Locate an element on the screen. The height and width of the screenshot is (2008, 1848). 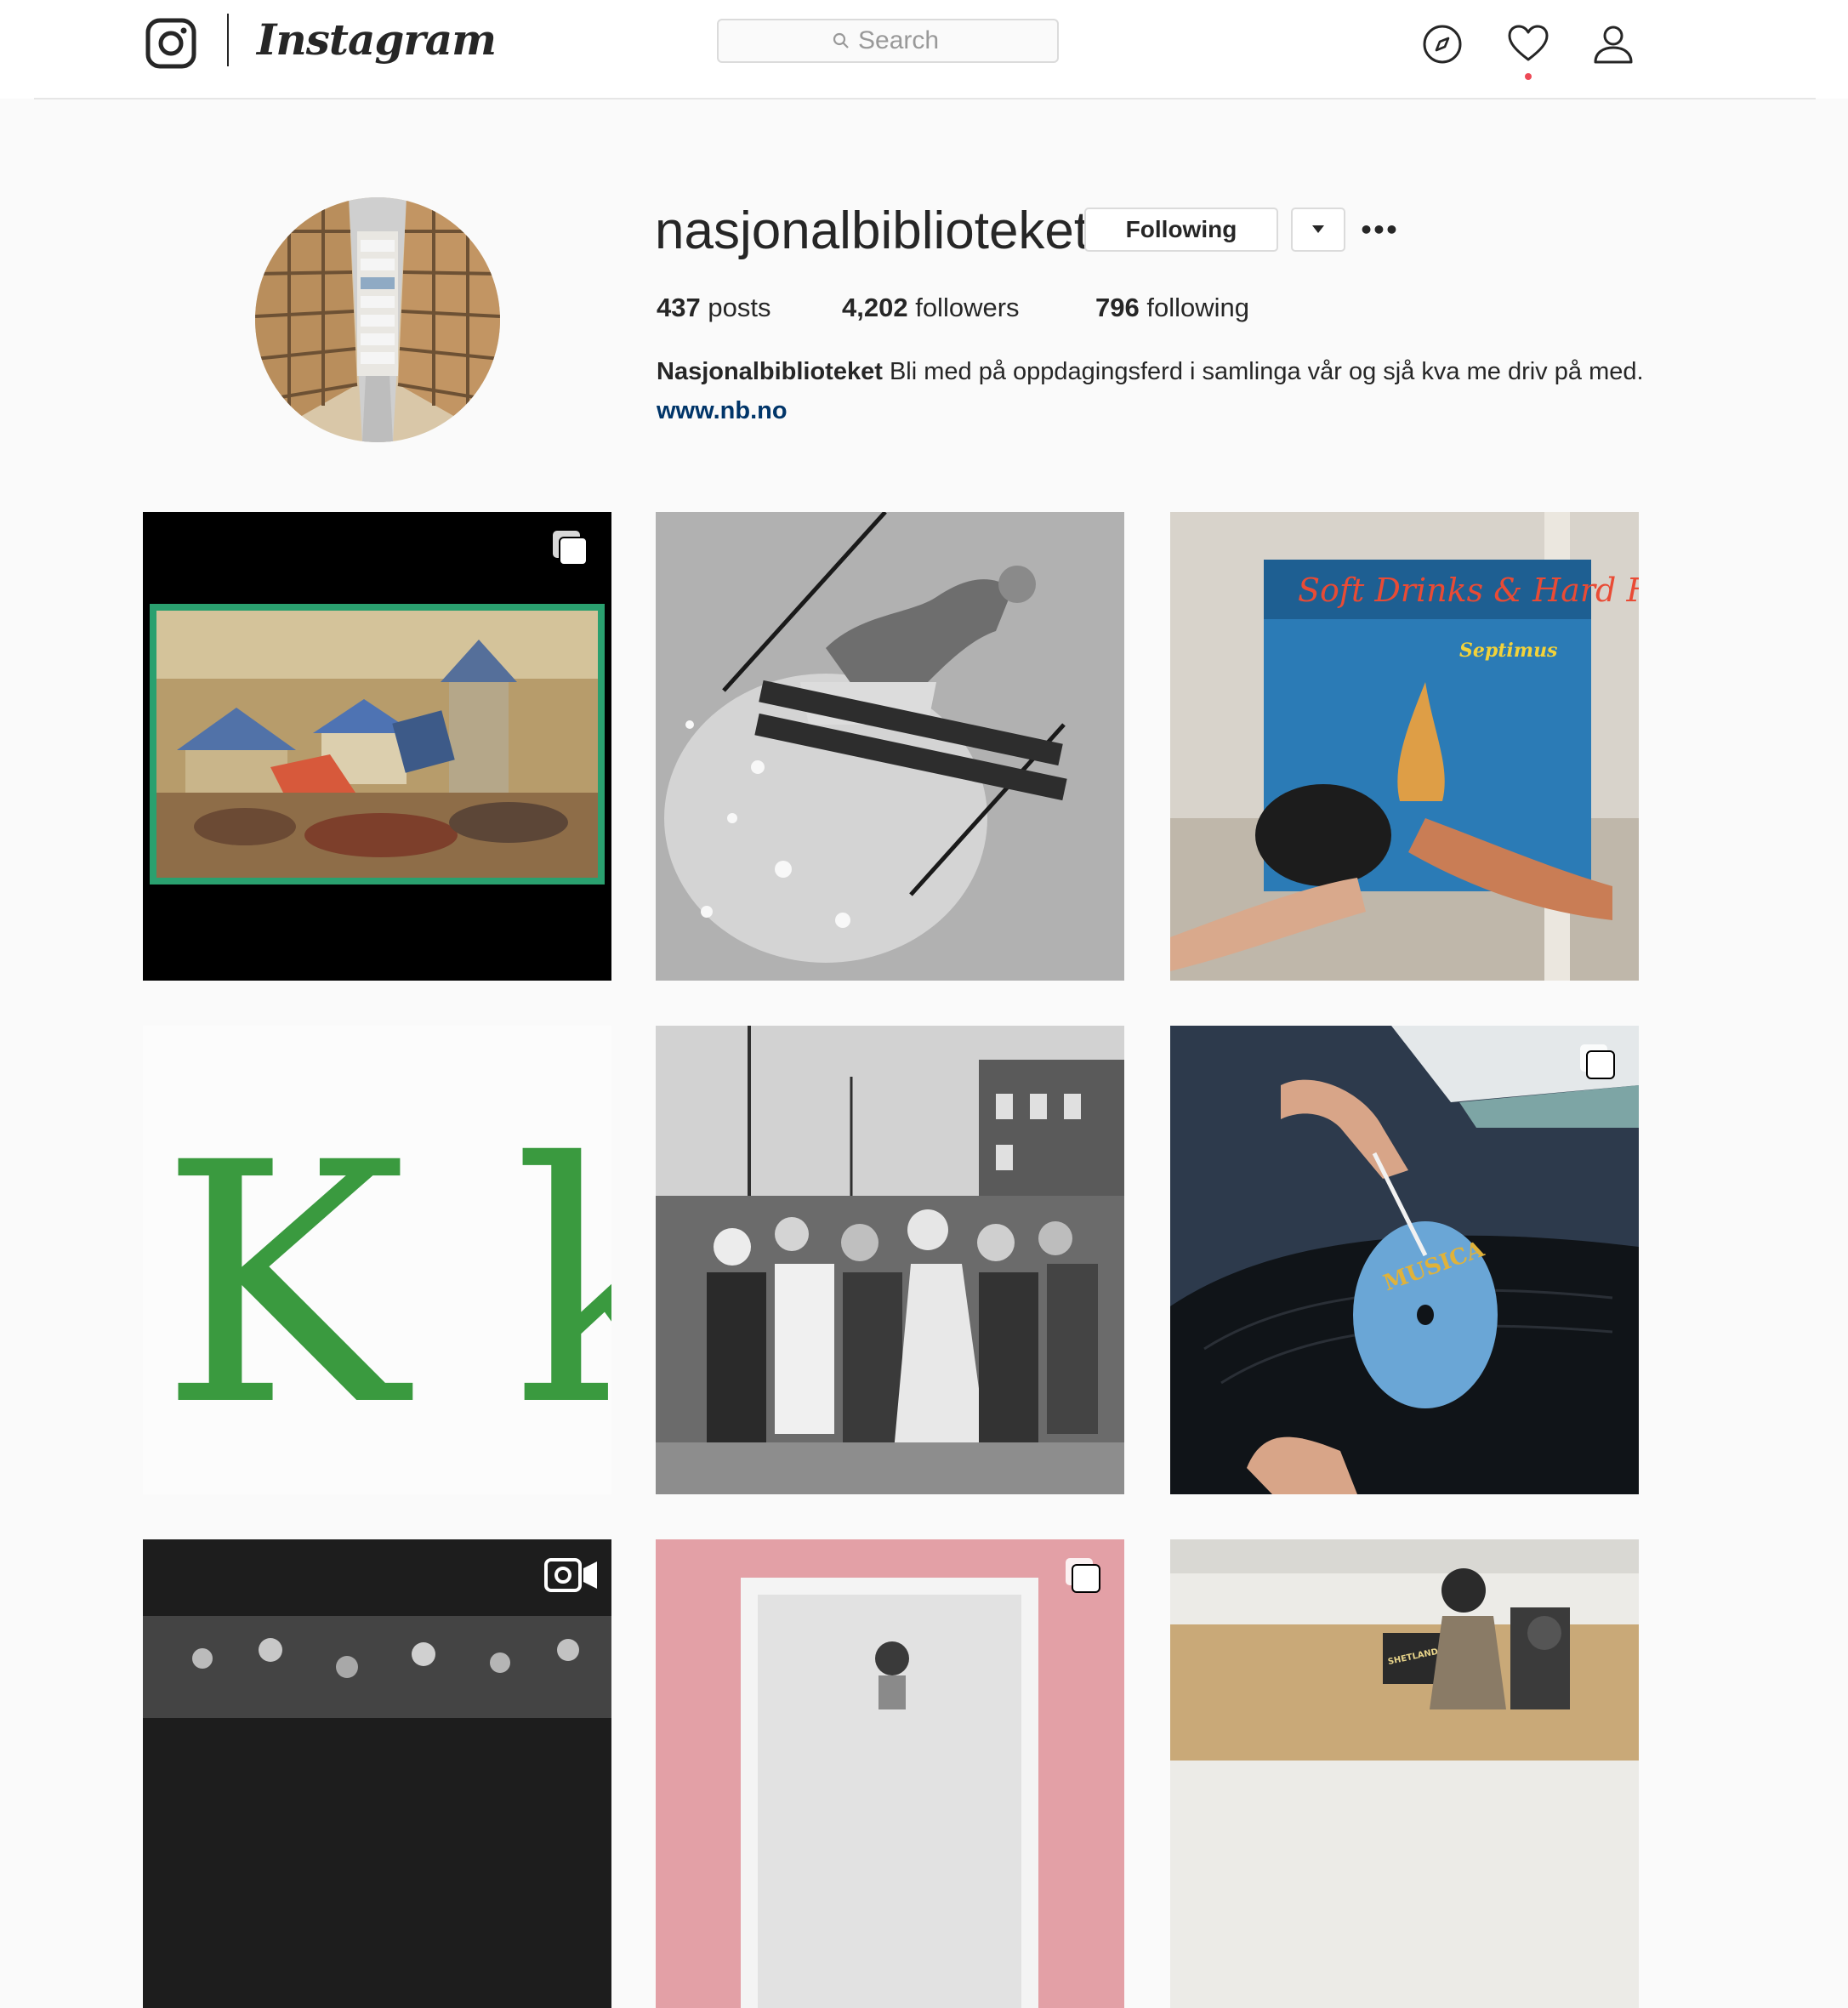
post-image-vinyl-cover: Soft Drinks & Hard Fights Septimus is located at coordinates (1404, 746).